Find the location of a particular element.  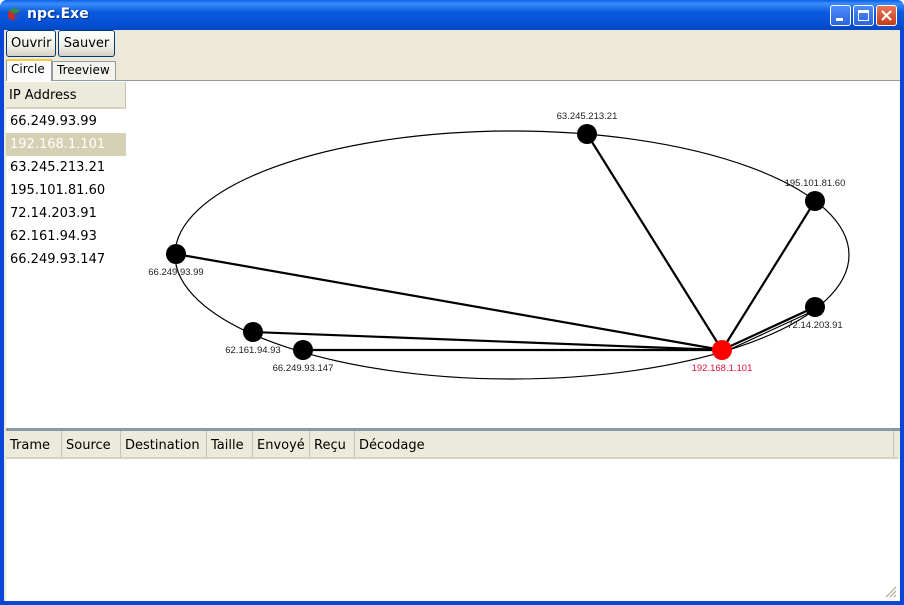

ip-address-column-header: IP Address is located at coordinates (66, 95).